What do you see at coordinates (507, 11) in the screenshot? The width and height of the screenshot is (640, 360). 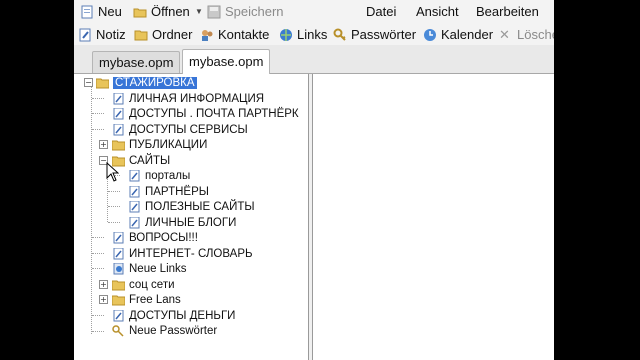 I see `menu-bearbeiten: Bearbeiten` at bounding box center [507, 11].